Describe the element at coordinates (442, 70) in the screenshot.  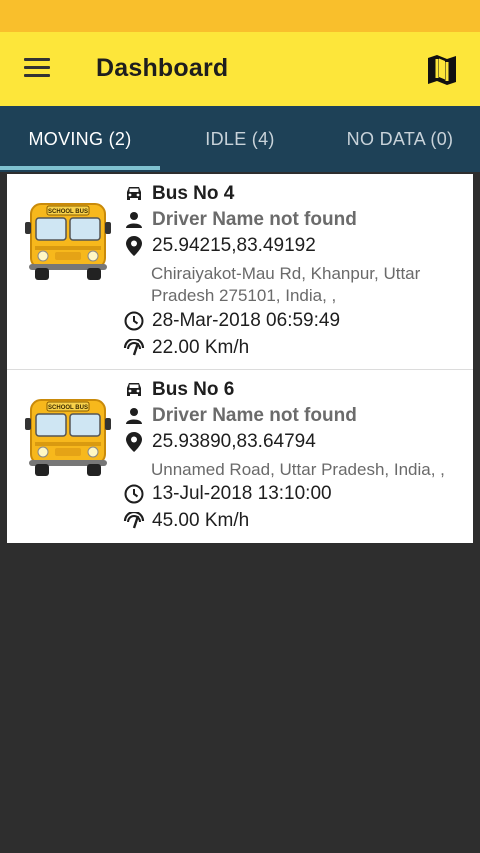
I see `map-icon` at that location.